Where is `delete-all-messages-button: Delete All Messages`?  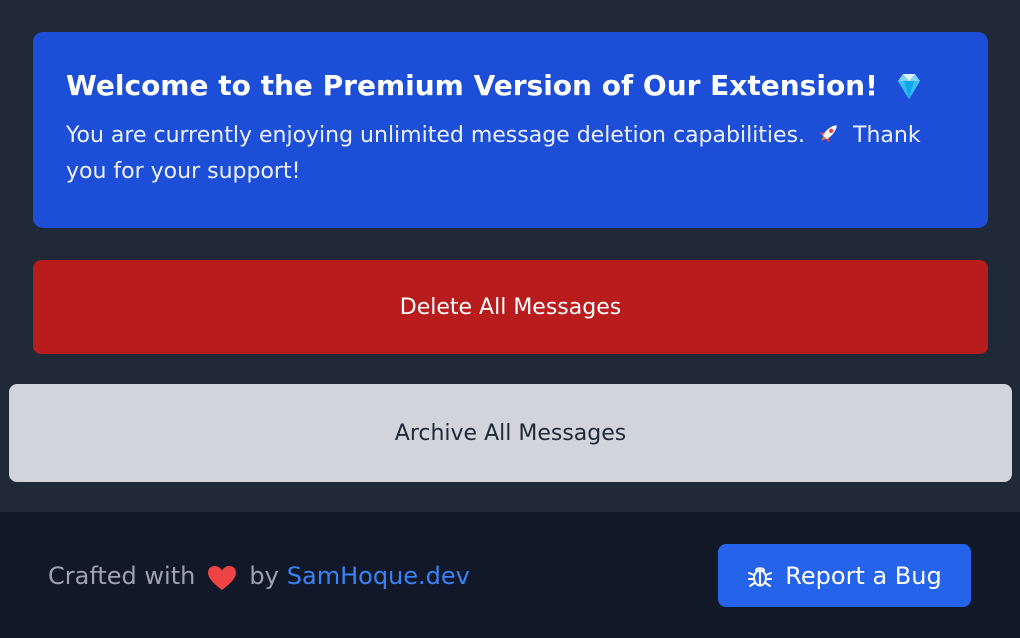
delete-all-messages-button: Delete All Messages is located at coordinates (510, 307).